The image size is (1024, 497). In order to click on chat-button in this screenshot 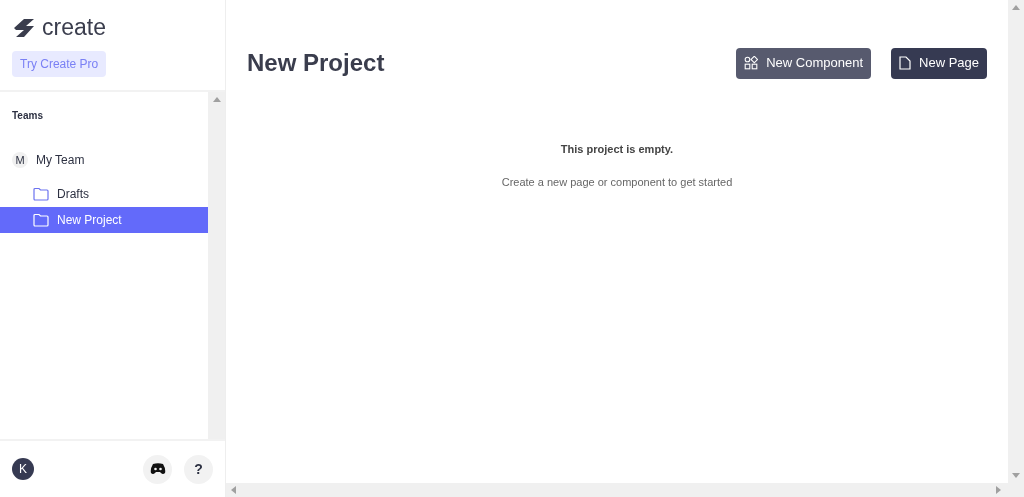, I will do `click(157, 469)`.